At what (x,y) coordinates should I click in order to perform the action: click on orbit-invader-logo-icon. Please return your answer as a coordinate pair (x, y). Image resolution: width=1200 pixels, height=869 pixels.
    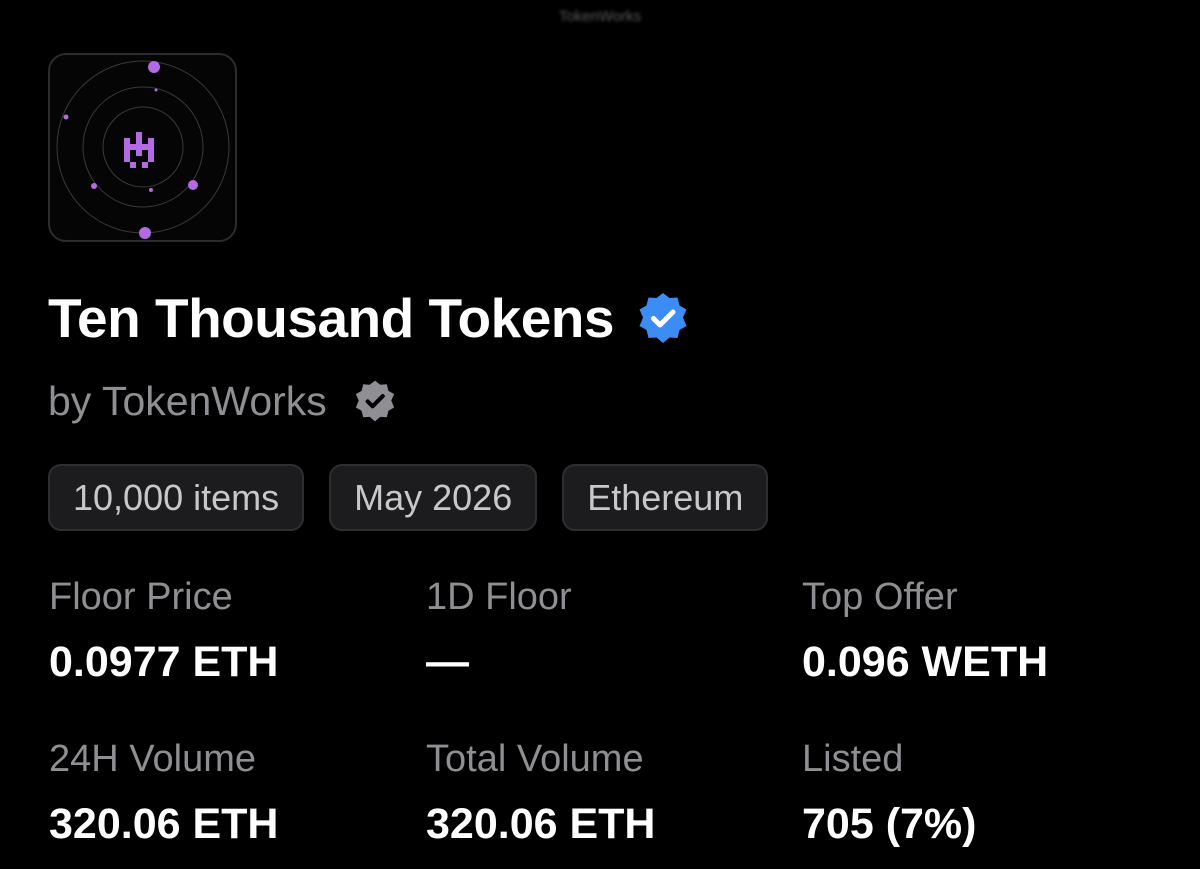
    Looking at the image, I should click on (143, 149).